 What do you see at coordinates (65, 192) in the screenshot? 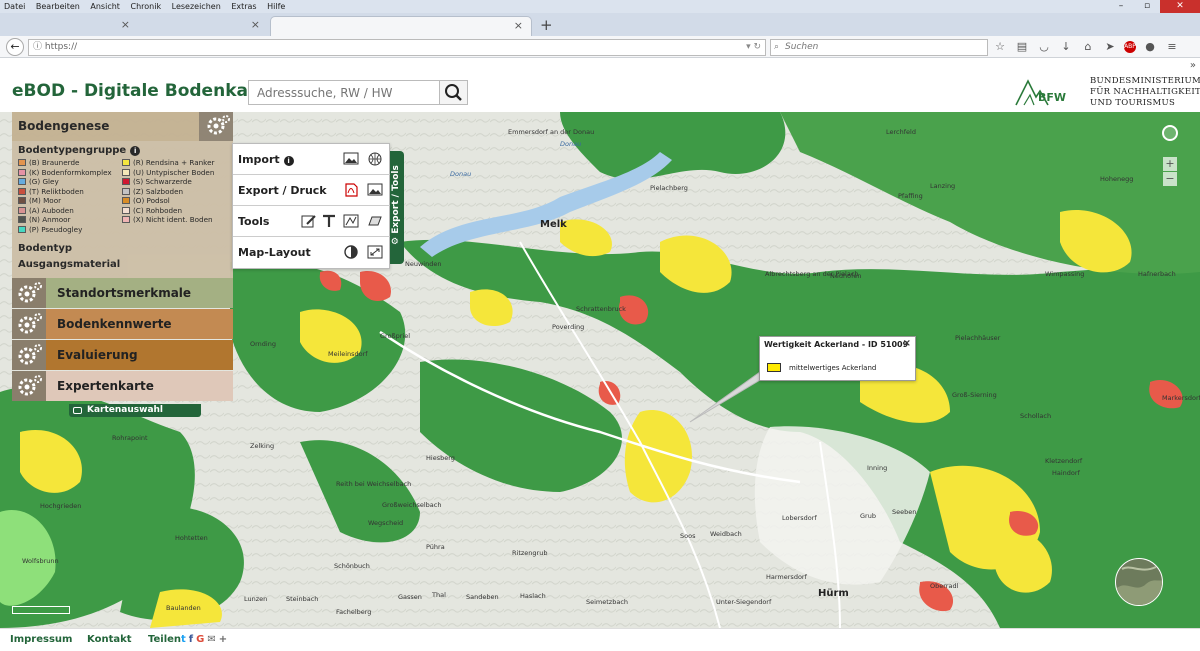
I see `legend-item: (T) Reliktboden` at bounding box center [65, 192].